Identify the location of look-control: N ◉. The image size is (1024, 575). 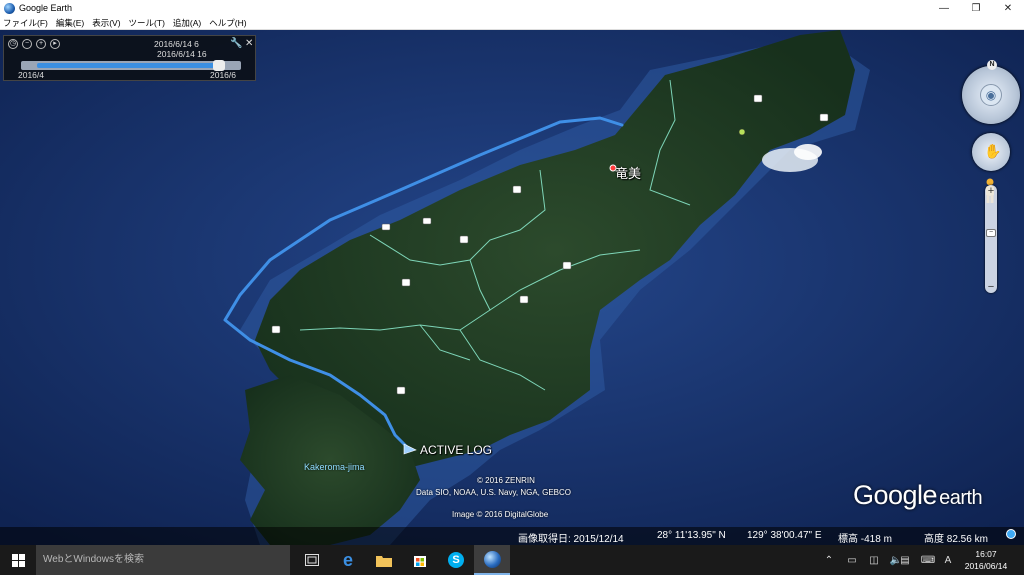
(991, 92).